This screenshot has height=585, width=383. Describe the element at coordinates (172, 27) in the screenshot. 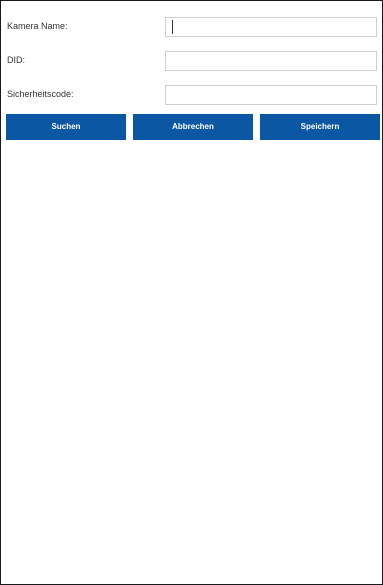

I see `text-cursor` at that location.